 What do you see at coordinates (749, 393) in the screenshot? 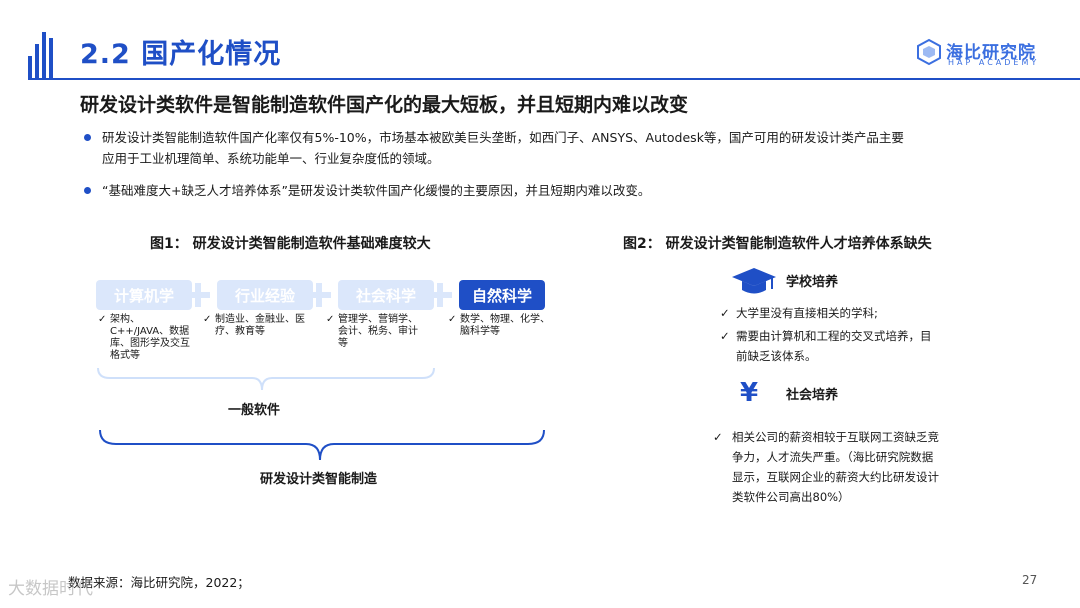
I see `yen-icon: ¥` at bounding box center [749, 393].